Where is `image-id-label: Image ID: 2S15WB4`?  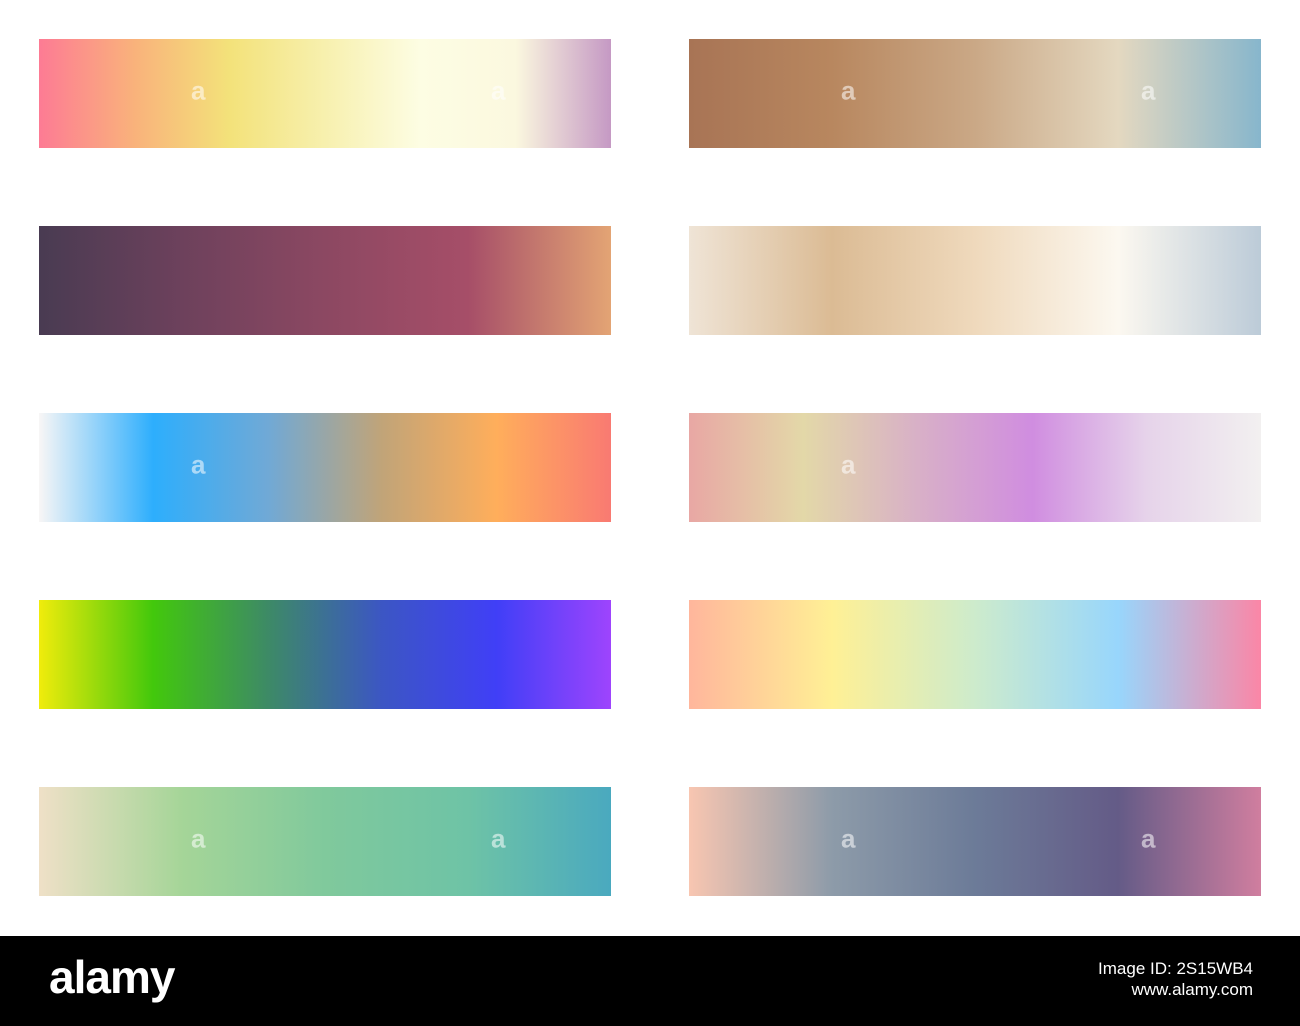
image-id-label: Image ID: 2S15WB4 is located at coordinates (1175, 968).